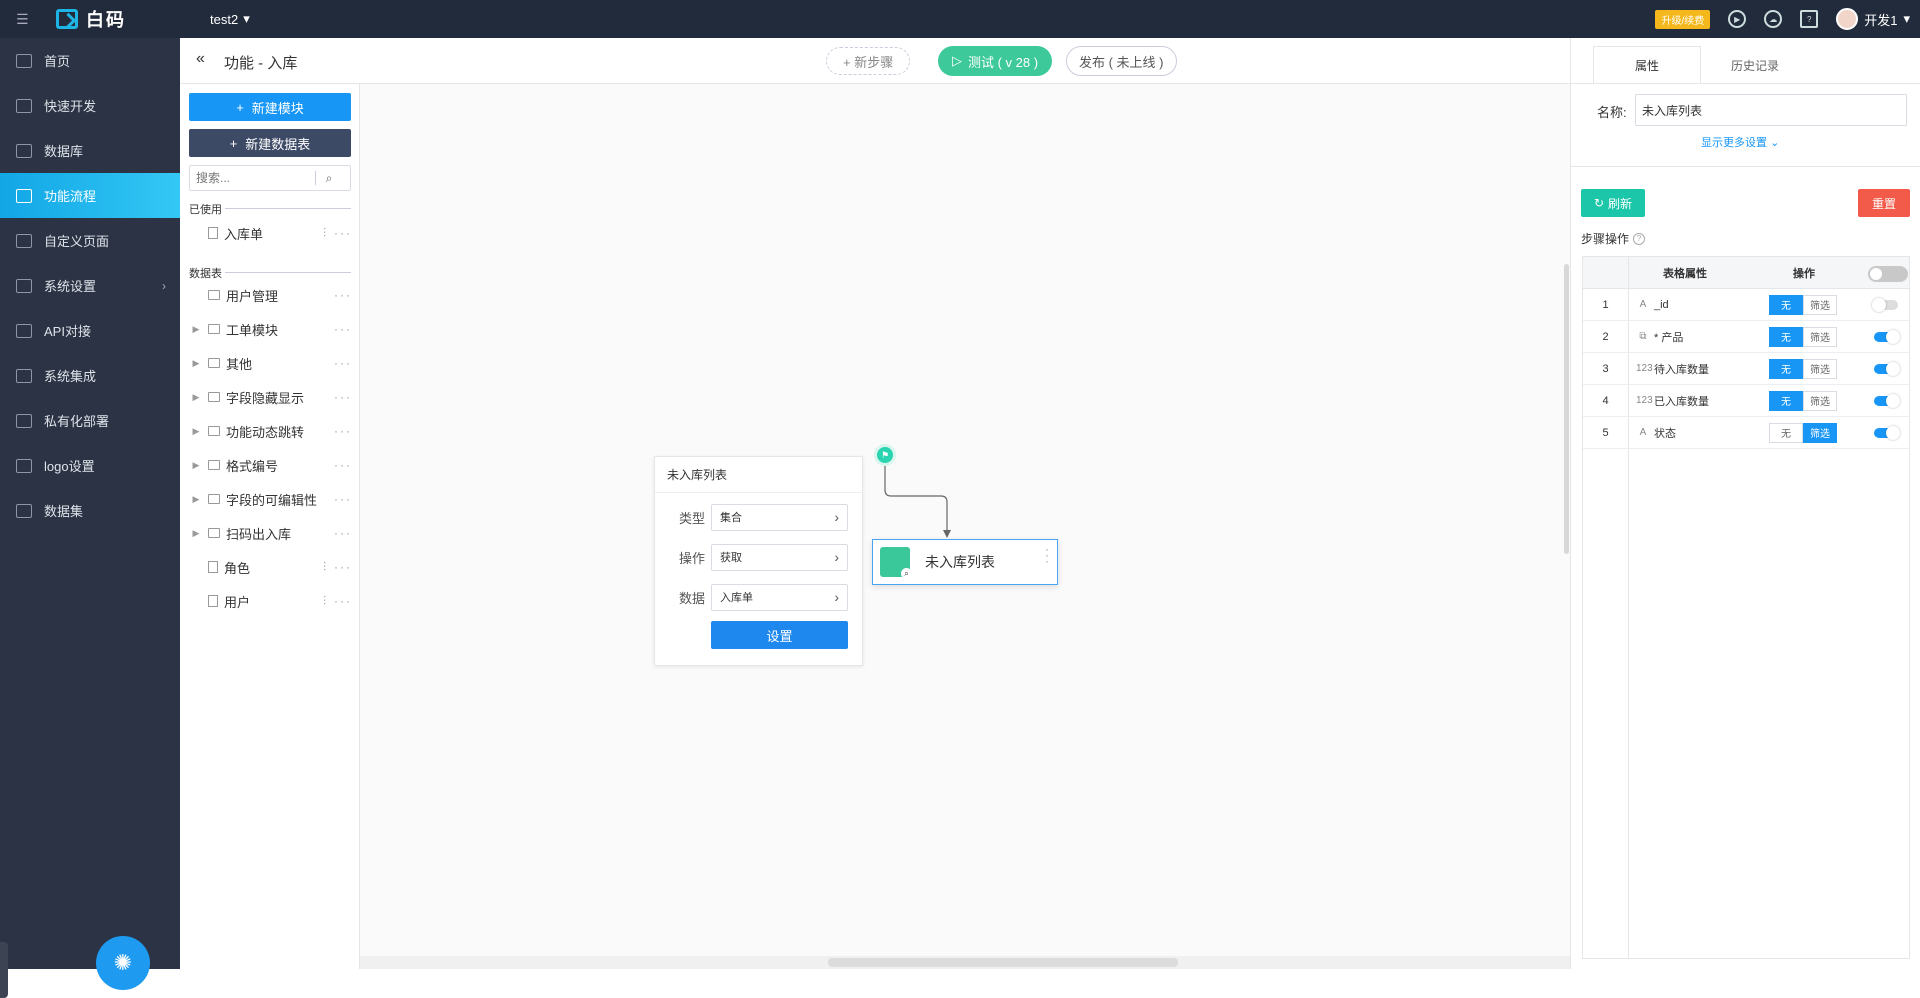 The image size is (1920, 998). I want to click on sidebar-item-custom-page: 自定义页面, so click(90, 240).